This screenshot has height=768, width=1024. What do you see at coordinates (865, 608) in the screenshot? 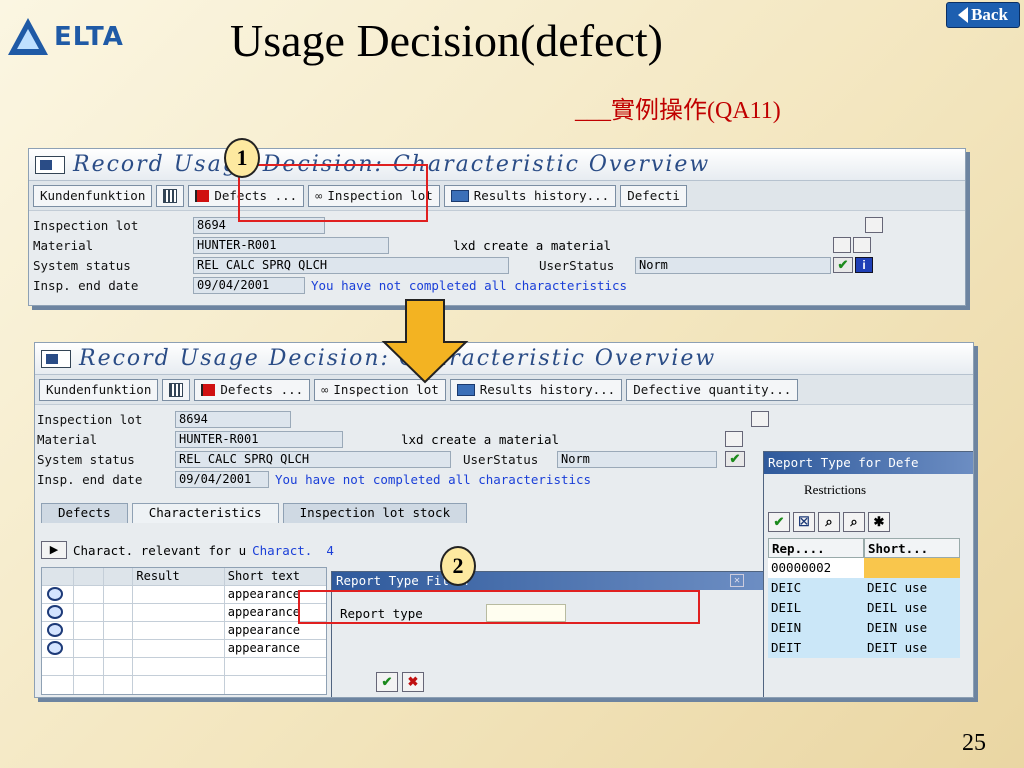
I see `list-item: DEIL DEIL use` at bounding box center [865, 608].